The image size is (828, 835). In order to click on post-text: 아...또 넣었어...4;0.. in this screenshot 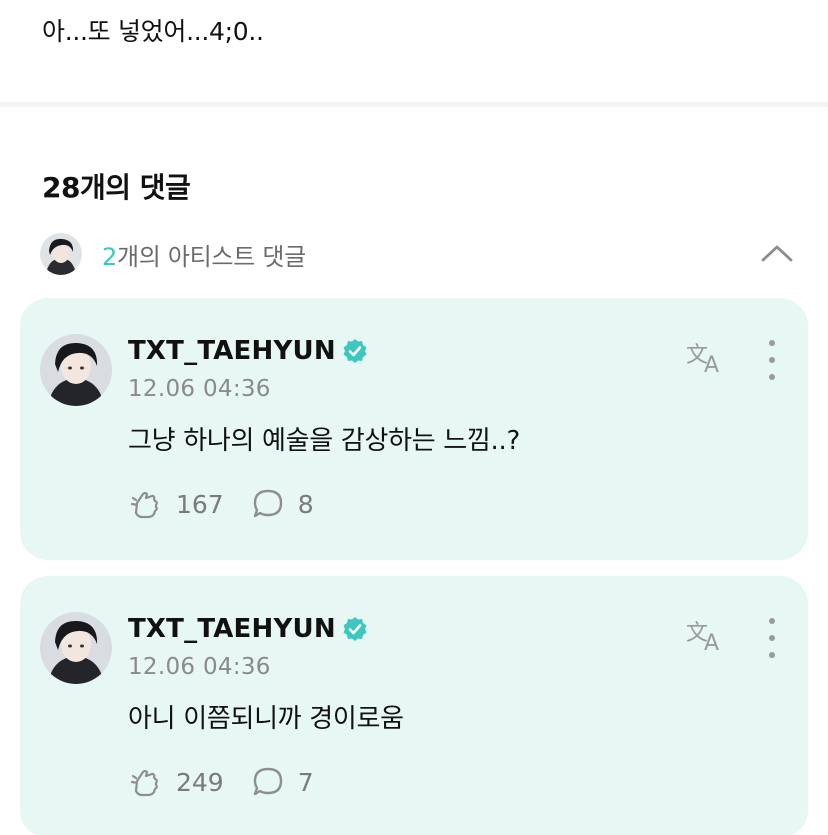, I will do `click(153, 31)`.